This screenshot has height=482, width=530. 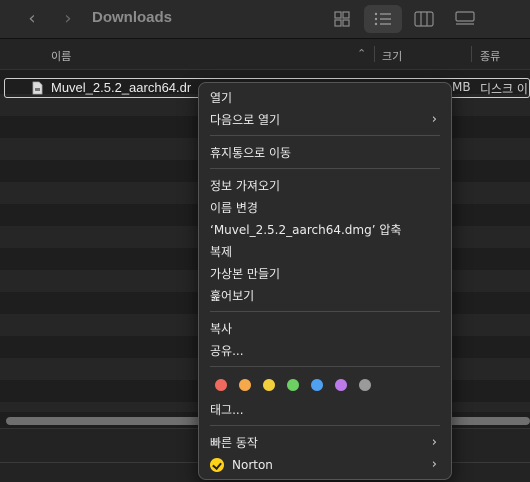 I want to click on gallery-view-button, so click(x=465, y=19).